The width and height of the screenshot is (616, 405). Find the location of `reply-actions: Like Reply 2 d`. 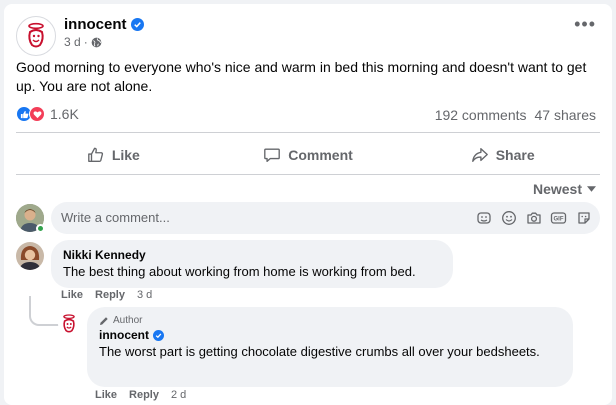

reply-actions: Like Reply 2 d is located at coordinates (140, 395).